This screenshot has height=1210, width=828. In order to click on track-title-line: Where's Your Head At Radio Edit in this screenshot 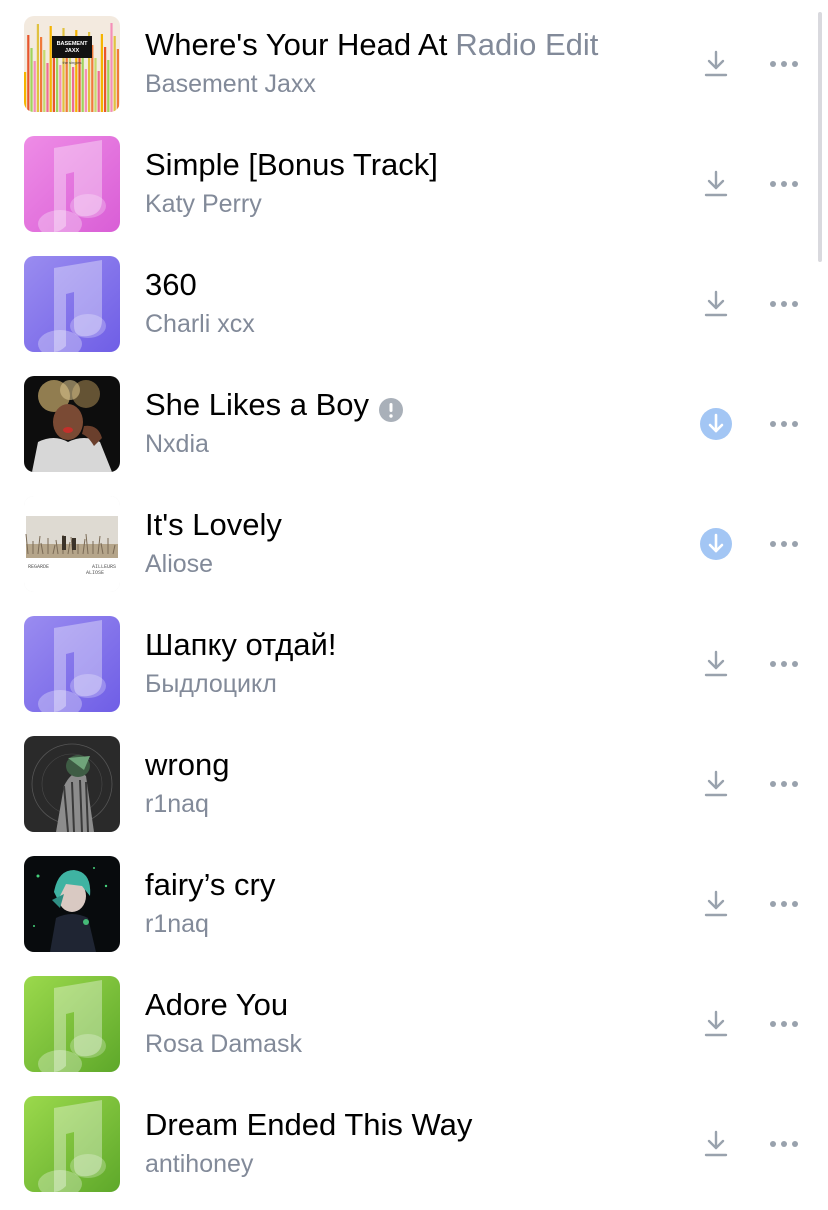, I will do `click(371, 45)`.